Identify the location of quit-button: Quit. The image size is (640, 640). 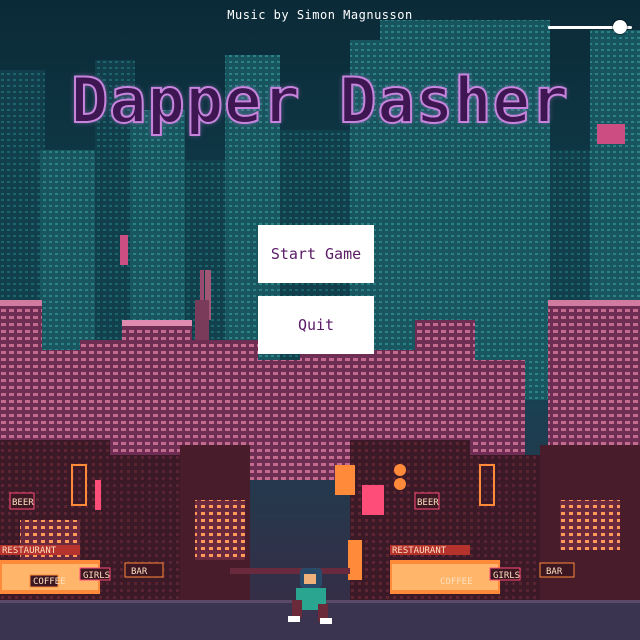
(316, 325).